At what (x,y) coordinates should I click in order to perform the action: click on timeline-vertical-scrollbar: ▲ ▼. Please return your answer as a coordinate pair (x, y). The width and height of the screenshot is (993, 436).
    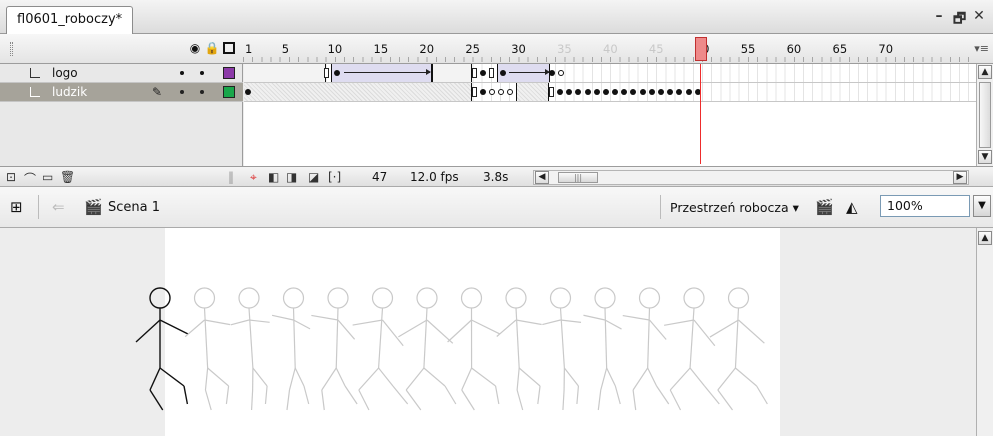
    Looking at the image, I should click on (984, 115).